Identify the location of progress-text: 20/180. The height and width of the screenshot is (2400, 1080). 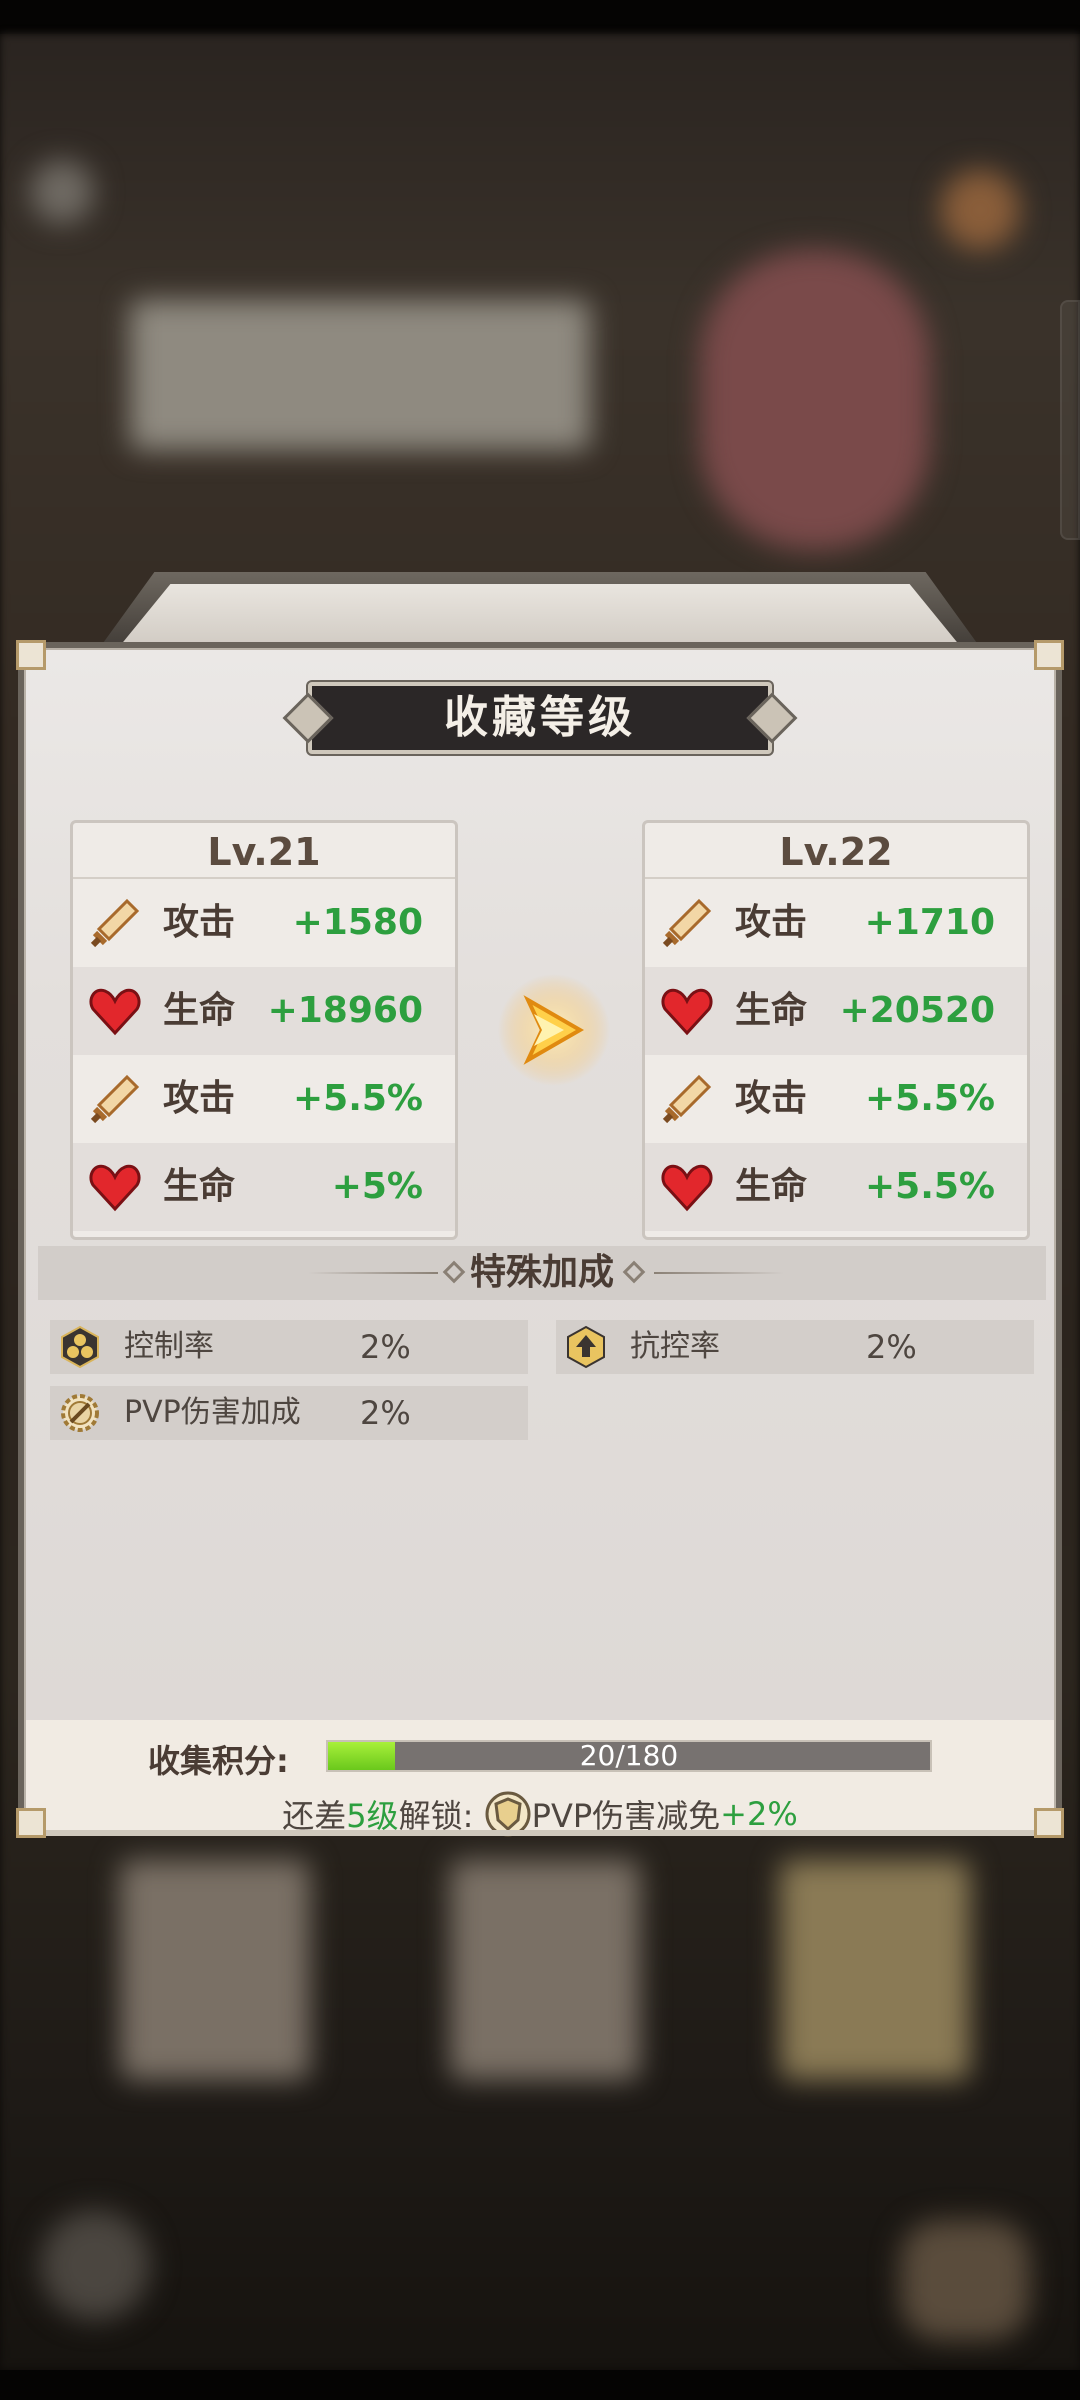
(629, 1755).